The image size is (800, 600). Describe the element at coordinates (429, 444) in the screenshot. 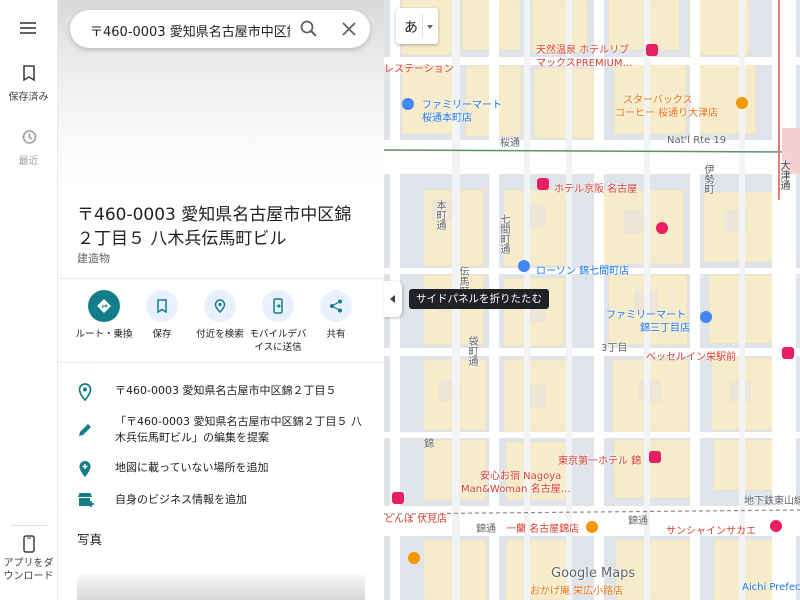

I see `road-label: 錦` at that location.